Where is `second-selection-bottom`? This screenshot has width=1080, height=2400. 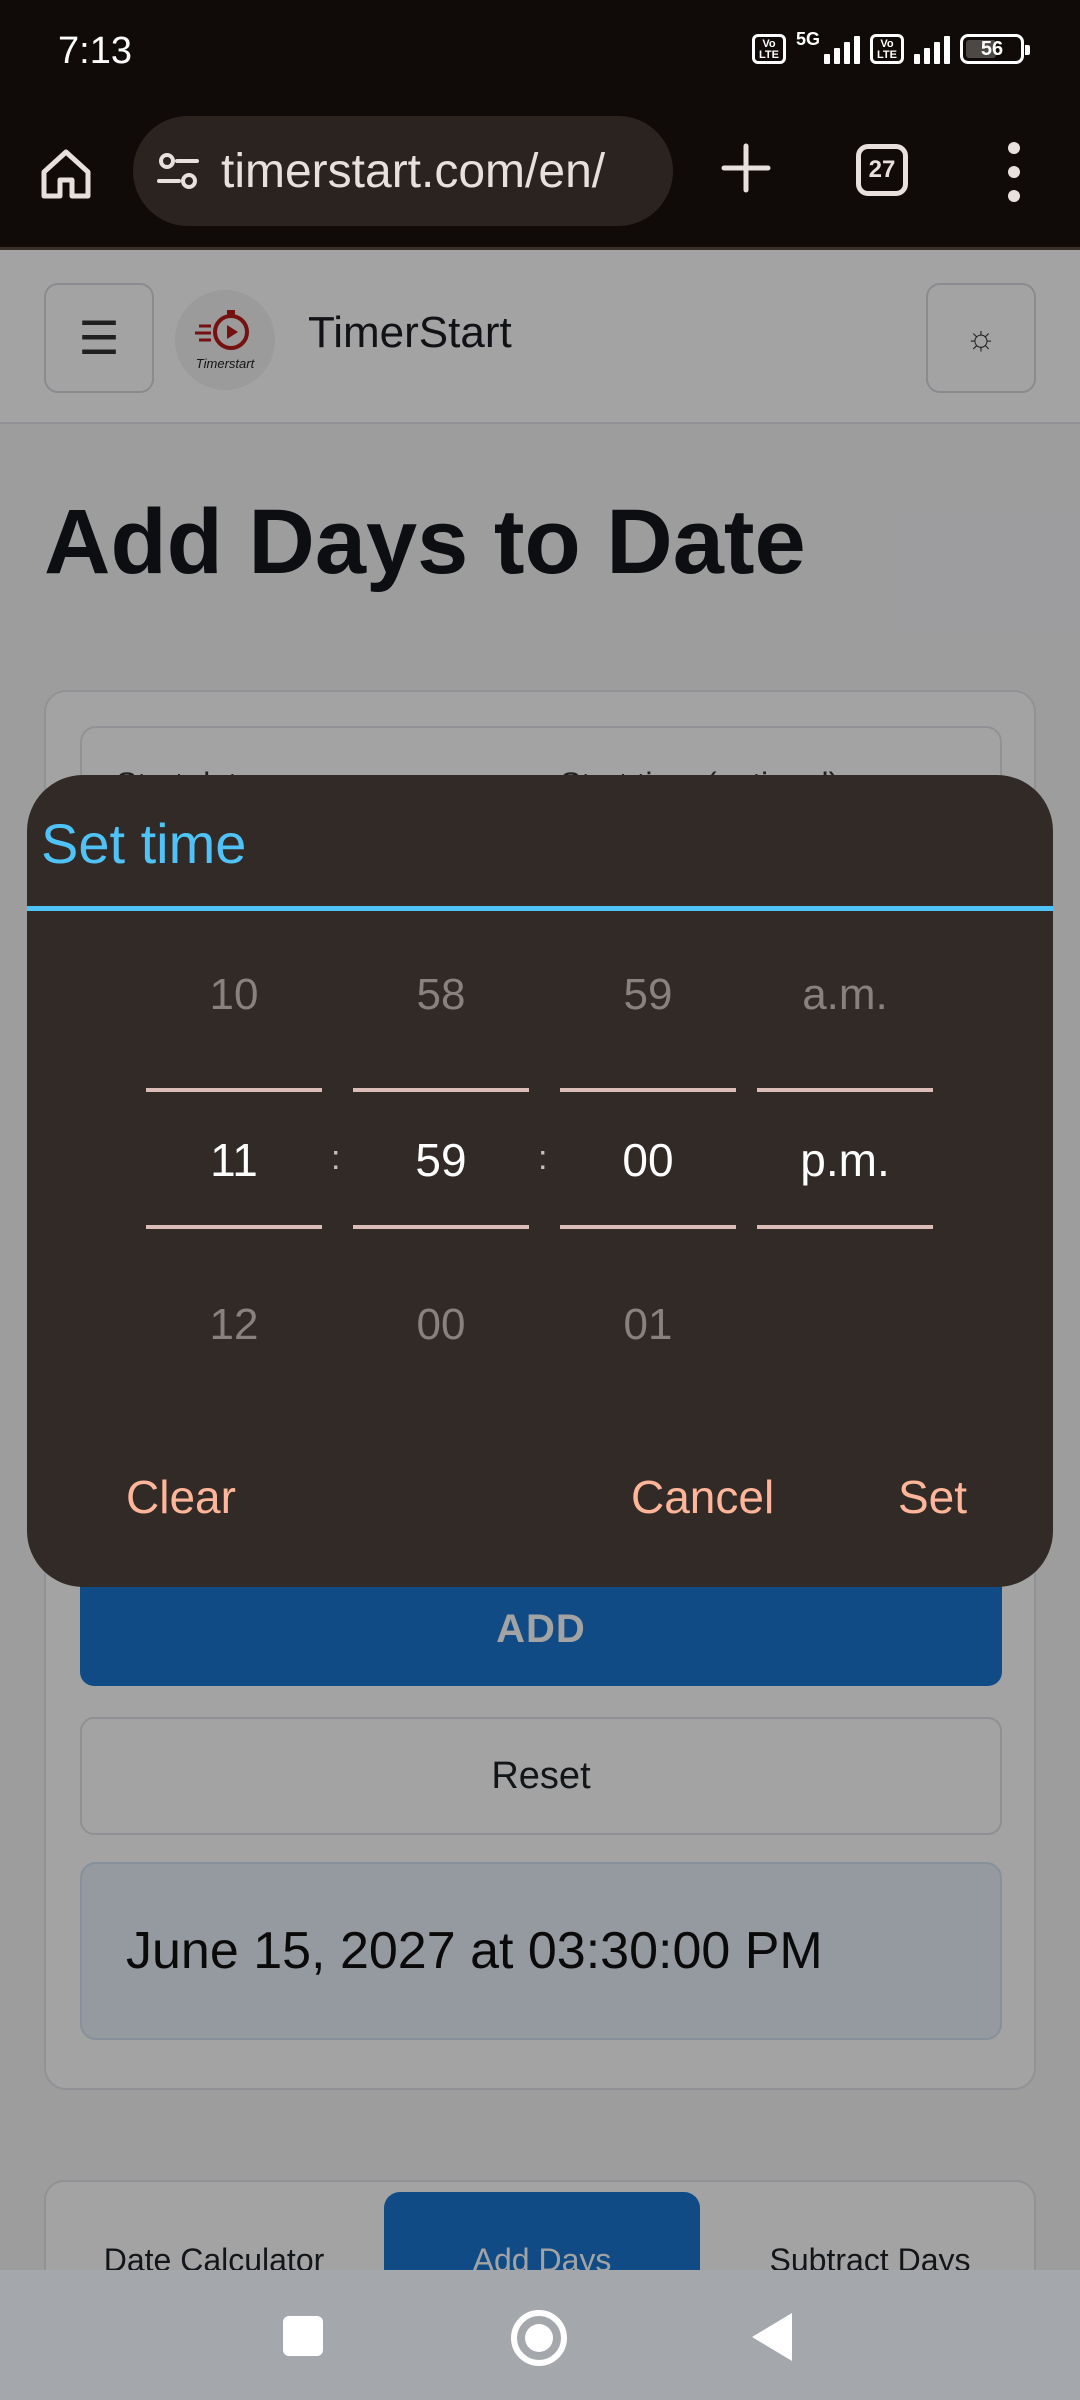 second-selection-bottom is located at coordinates (648, 1227).